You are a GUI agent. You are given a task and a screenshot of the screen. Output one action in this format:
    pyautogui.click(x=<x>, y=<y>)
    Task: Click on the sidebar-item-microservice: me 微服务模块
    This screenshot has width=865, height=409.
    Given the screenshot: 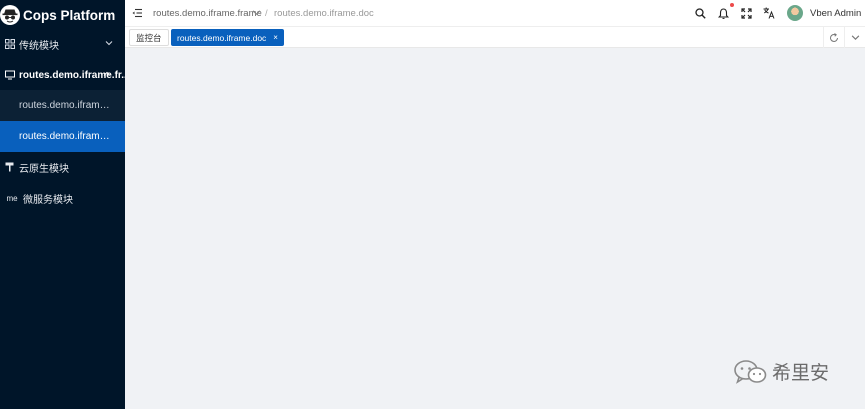 What is the action you would take?
    pyautogui.click(x=62, y=198)
    